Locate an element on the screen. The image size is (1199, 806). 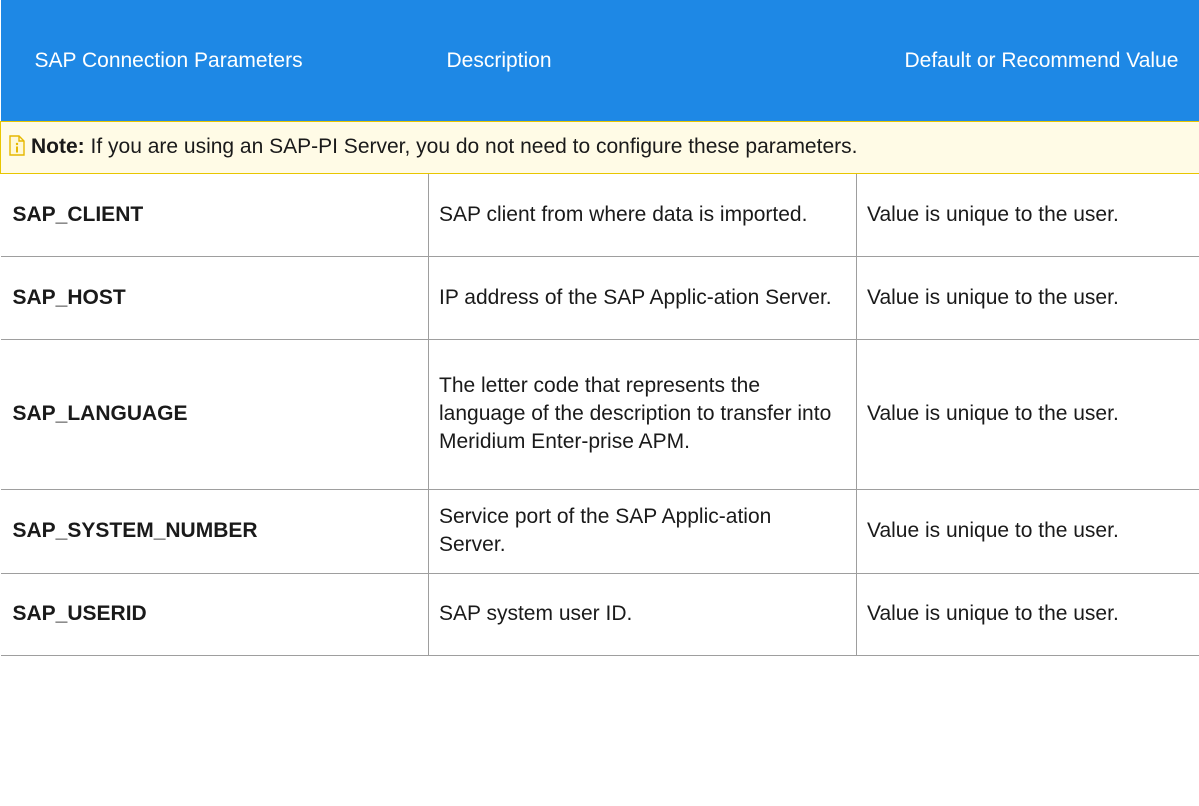
parameter-name: SAP_LANGUAGE is located at coordinates (214, 414).